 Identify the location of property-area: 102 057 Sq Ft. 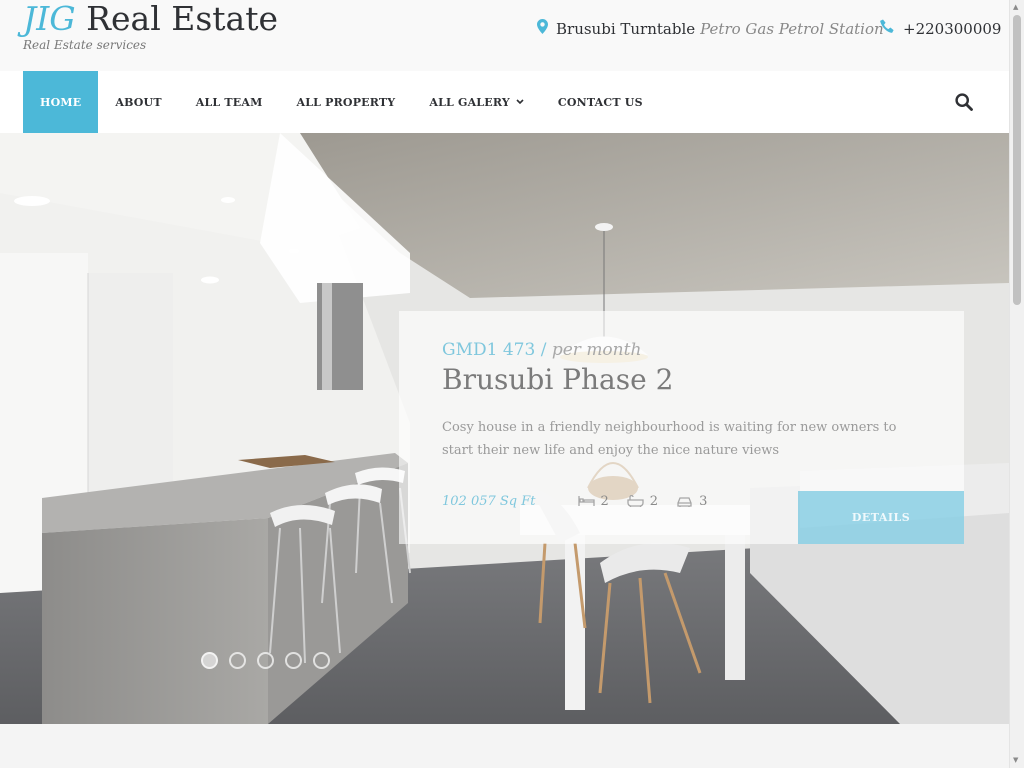
(489, 501).